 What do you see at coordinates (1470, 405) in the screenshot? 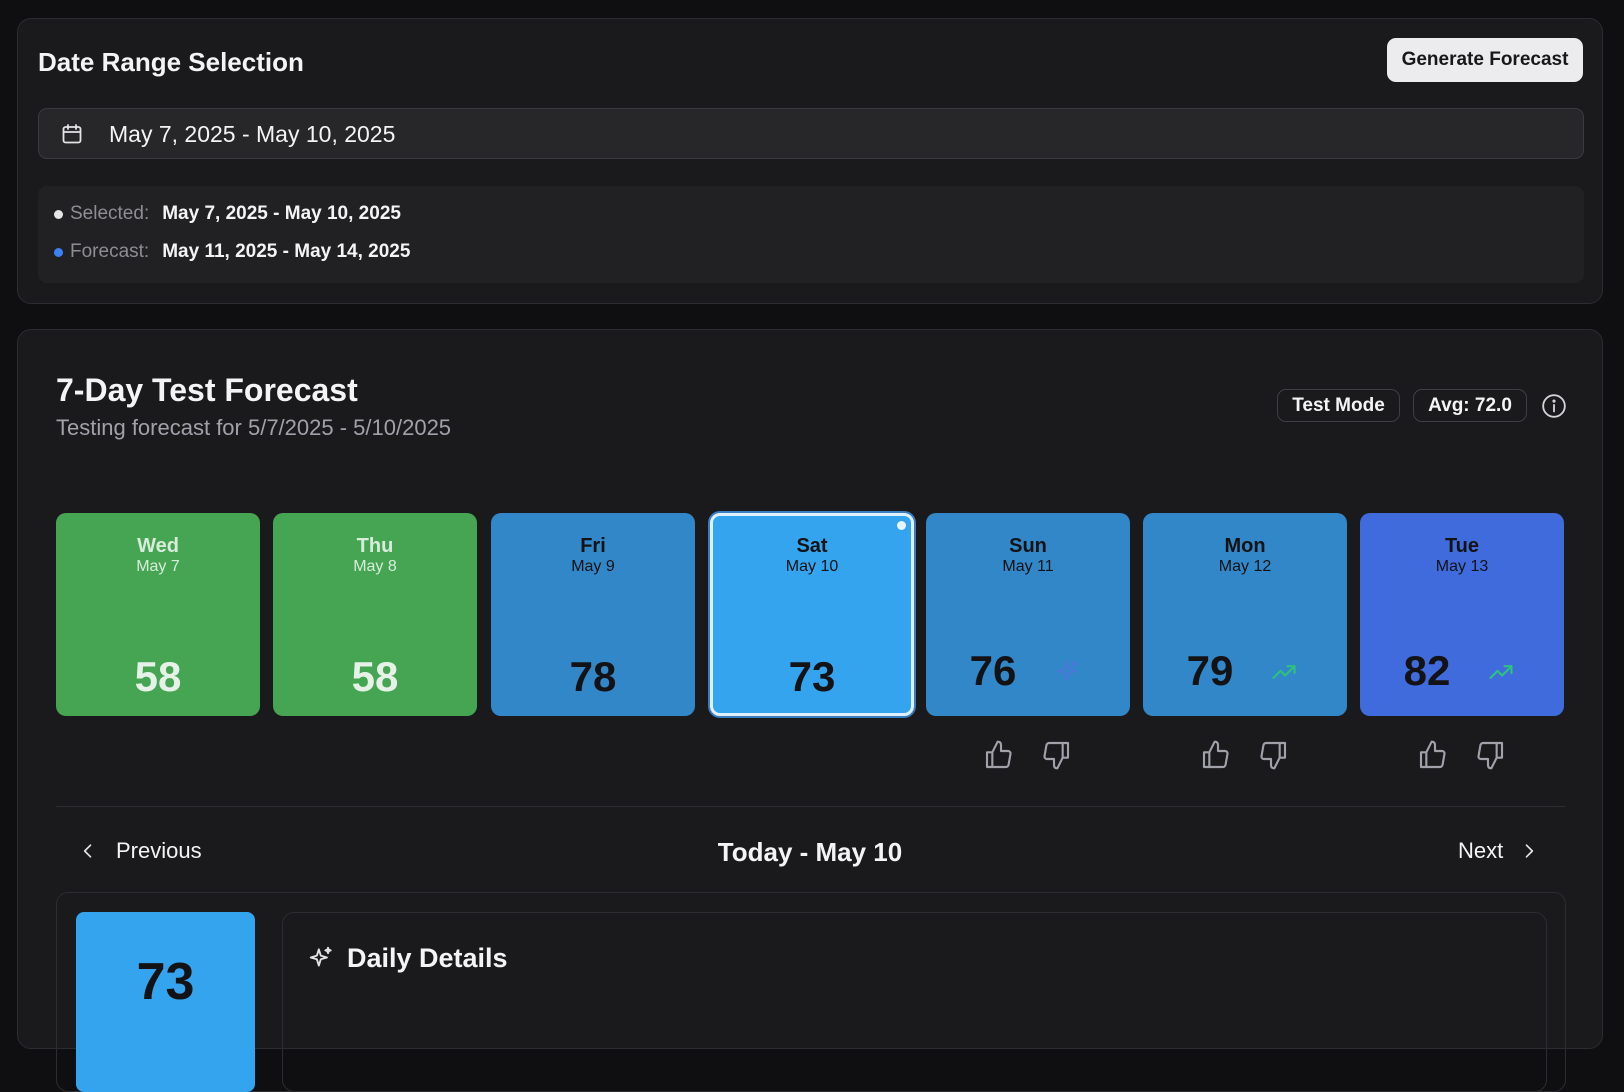
I see `average-badge: Avg: 72.0` at bounding box center [1470, 405].